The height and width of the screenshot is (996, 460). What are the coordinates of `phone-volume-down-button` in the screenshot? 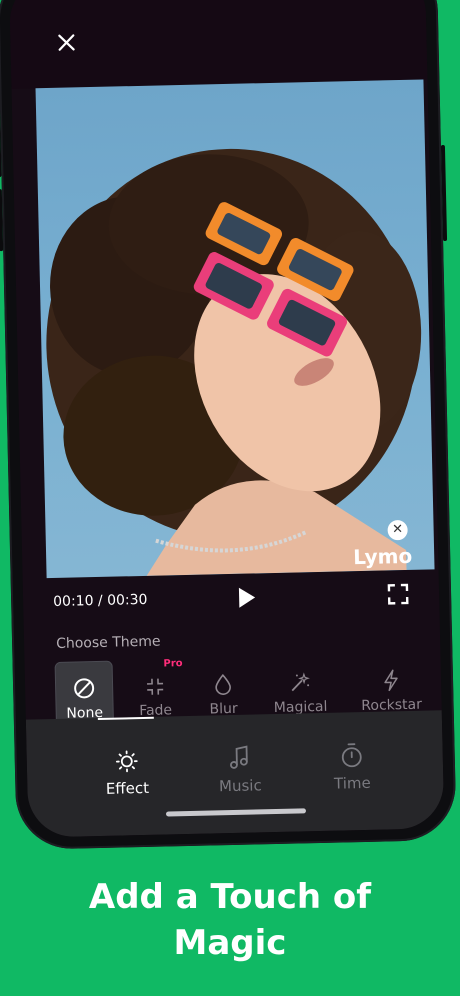 It's located at (2, 220).